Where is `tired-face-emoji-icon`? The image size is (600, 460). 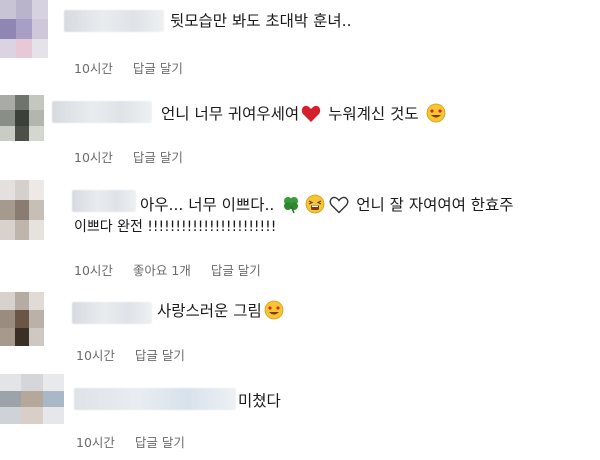 tired-face-emoji-icon is located at coordinates (315, 204).